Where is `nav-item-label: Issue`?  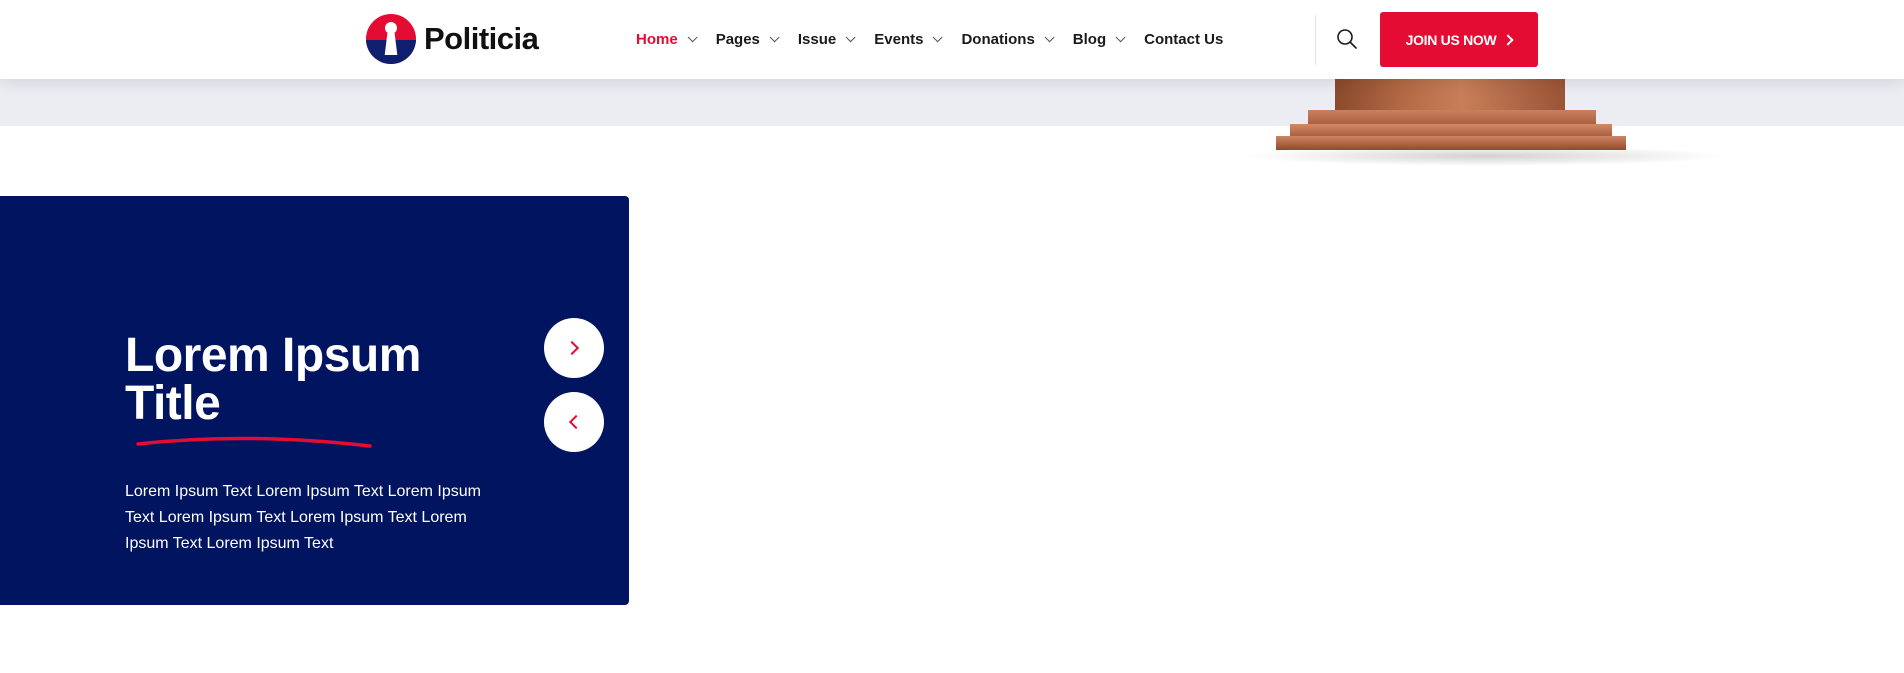
nav-item-label: Issue is located at coordinates (817, 39).